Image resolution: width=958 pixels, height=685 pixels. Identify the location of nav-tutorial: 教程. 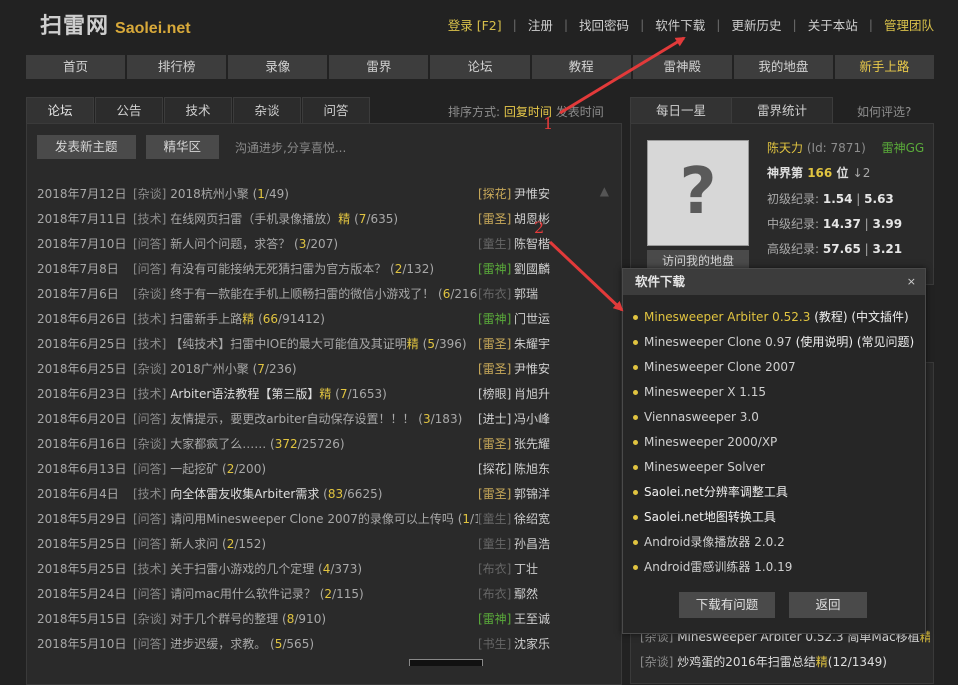
(581, 67).